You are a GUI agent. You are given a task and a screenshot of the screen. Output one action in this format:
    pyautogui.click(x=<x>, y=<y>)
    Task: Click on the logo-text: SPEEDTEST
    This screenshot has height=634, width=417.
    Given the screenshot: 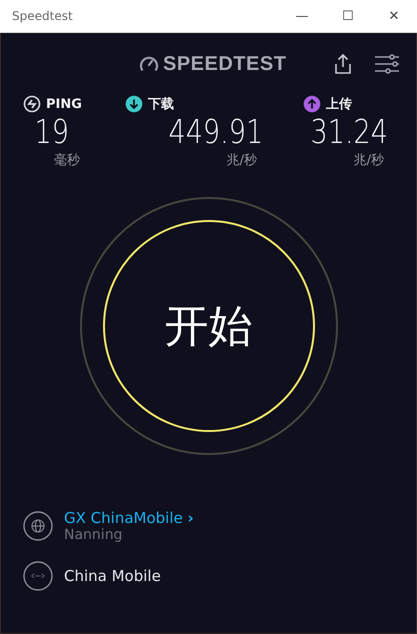 What is the action you would take?
    pyautogui.click(x=224, y=64)
    